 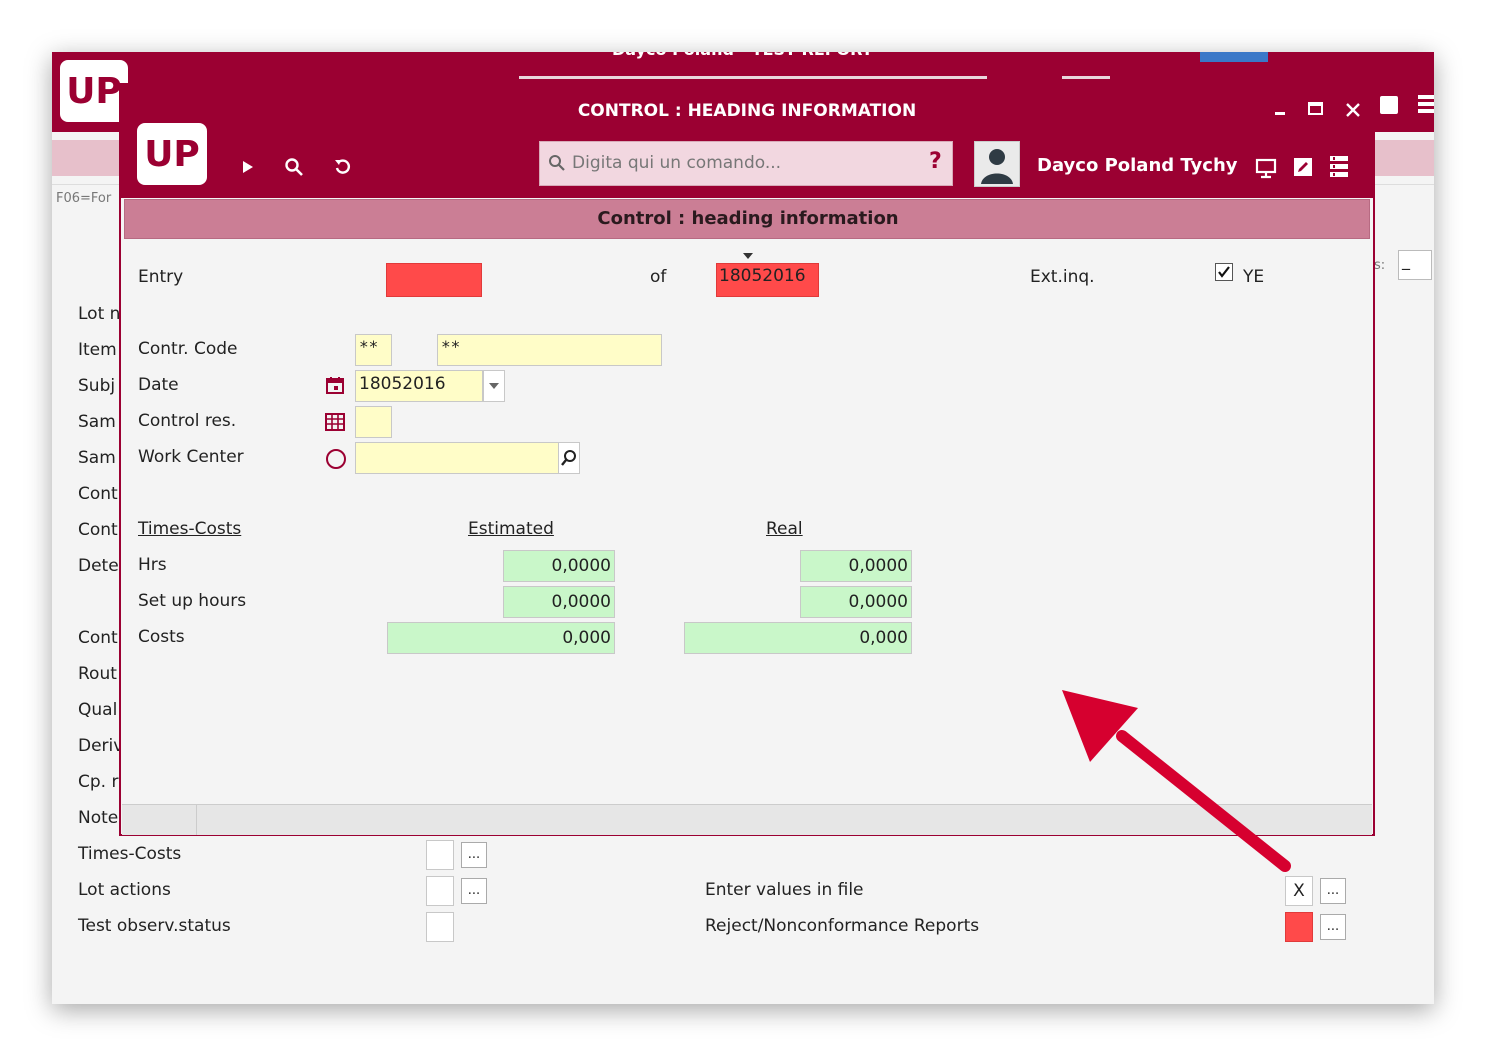 I want to click on side-label: Dete, so click(x=98, y=566).